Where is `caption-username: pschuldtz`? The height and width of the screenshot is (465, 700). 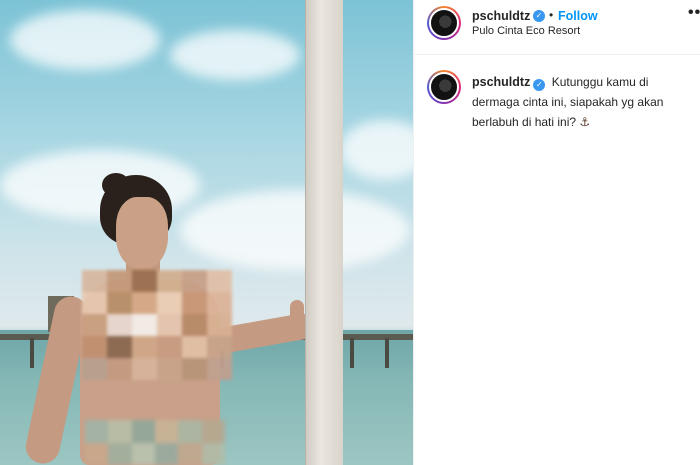
caption-username: pschuldtz is located at coordinates (501, 82).